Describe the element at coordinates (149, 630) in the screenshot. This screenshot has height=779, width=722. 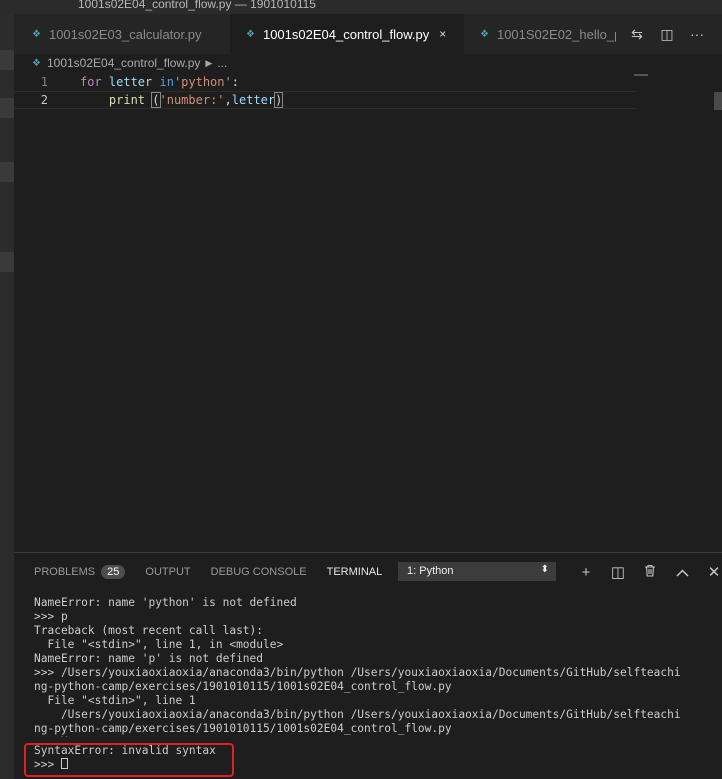
I see `terminal-line: Traceback (most recent call last):` at that location.